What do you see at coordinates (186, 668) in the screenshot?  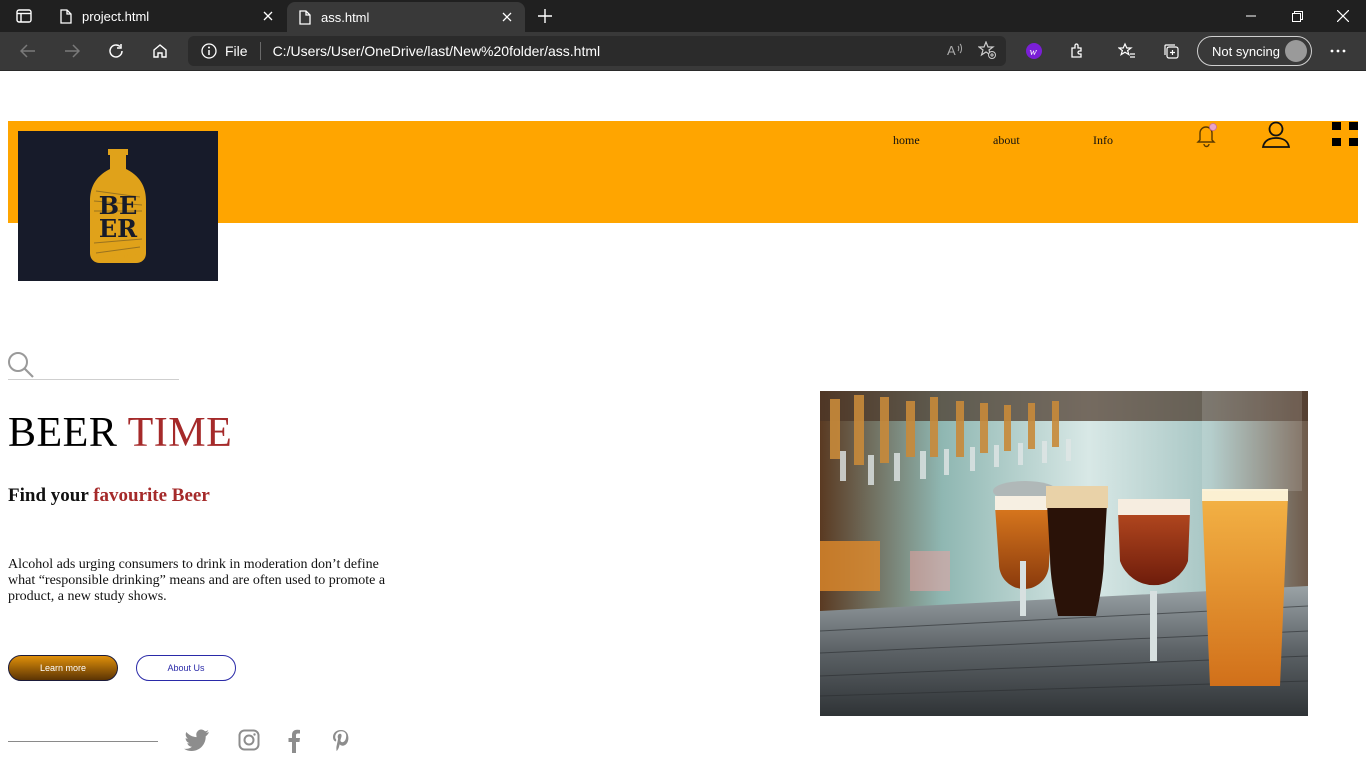 I see `about-us-button: About Us` at bounding box center [186, 668].